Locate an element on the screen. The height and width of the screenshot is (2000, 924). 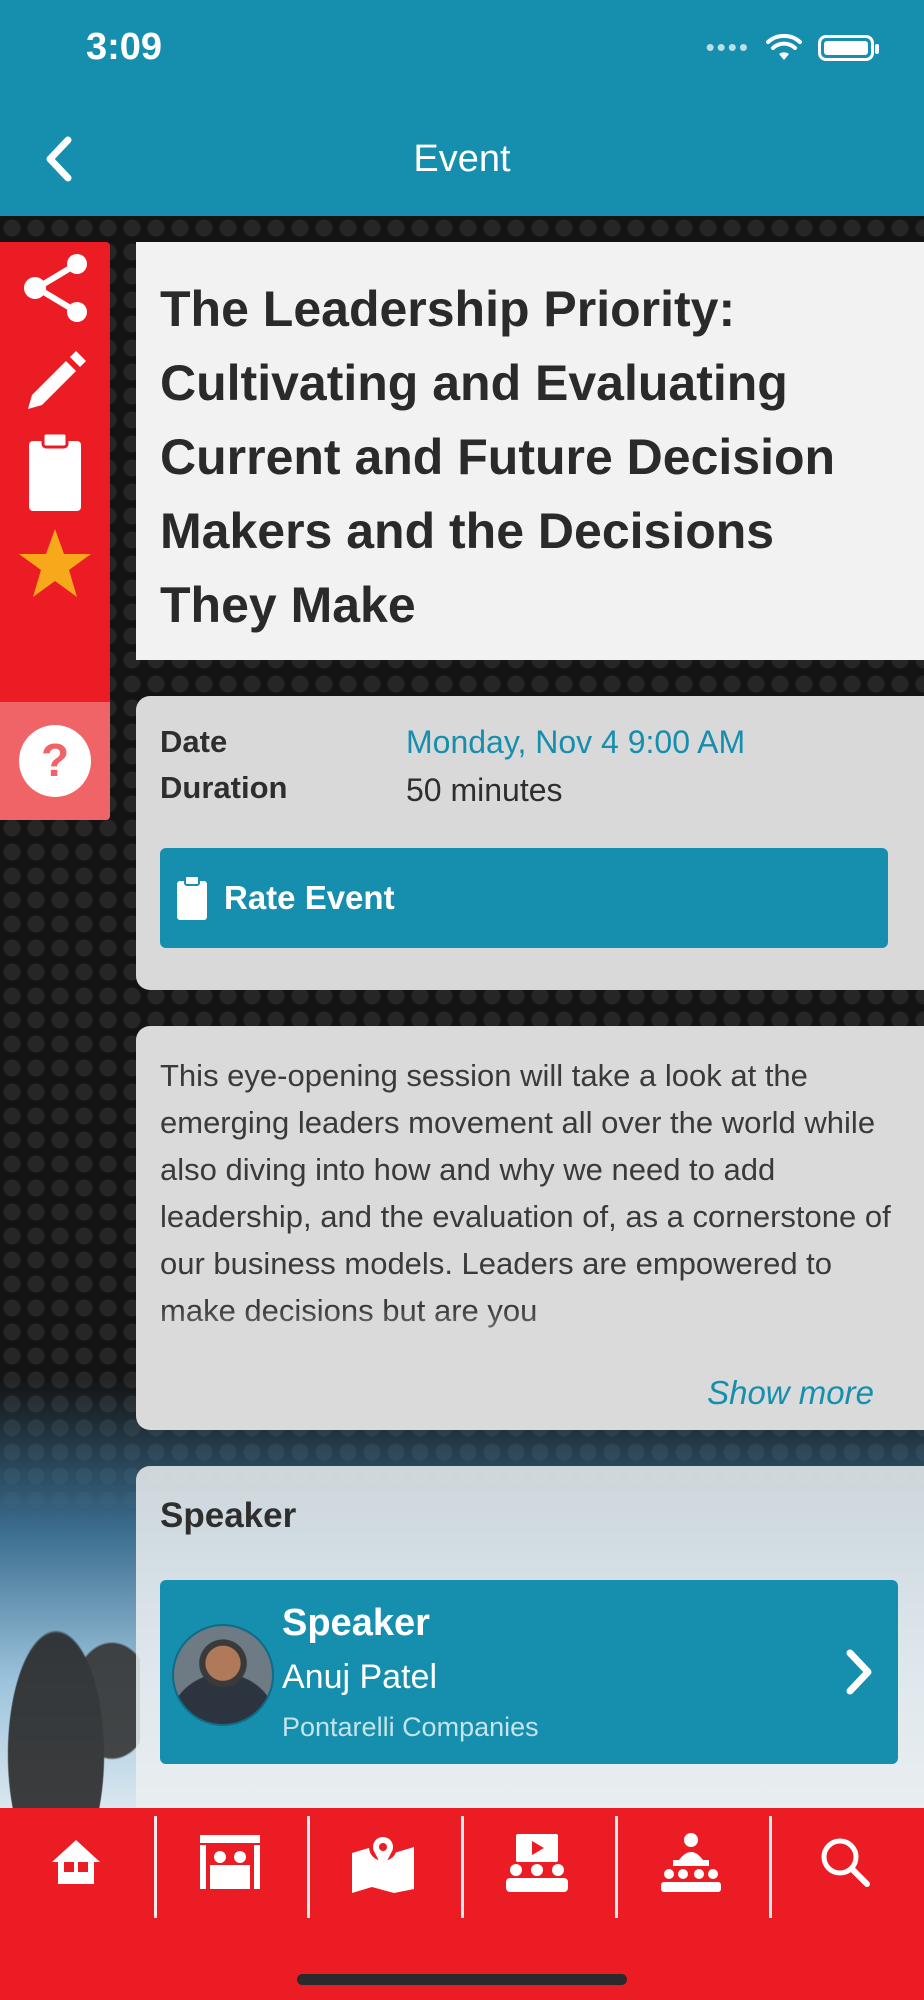
speaker-role: Speaker is located at coordinates (356, 1623).